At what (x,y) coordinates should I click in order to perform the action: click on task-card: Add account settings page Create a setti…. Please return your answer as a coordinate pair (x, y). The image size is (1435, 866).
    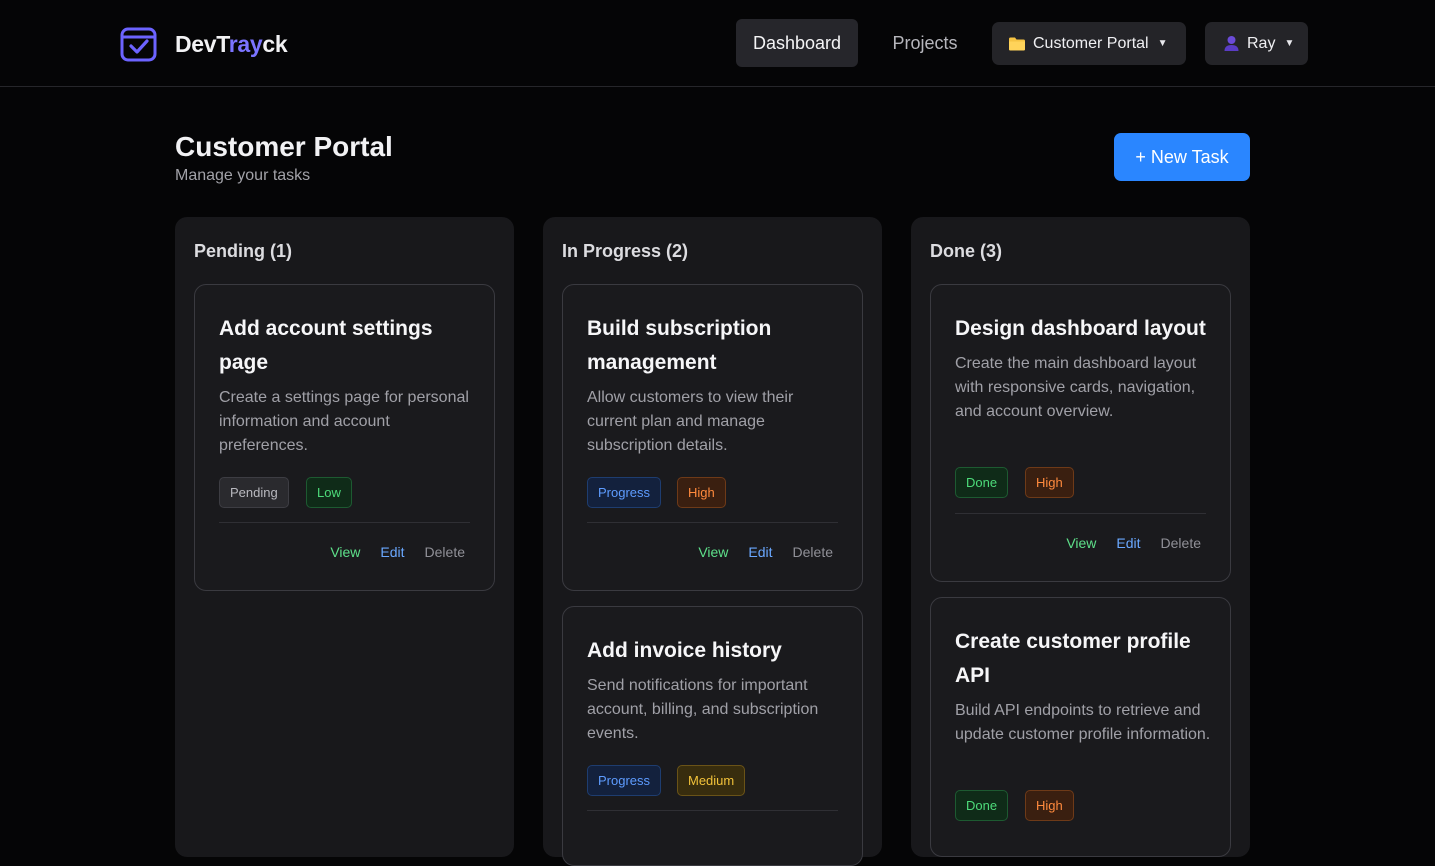
    Looking at the image, I should click on (344, 437).